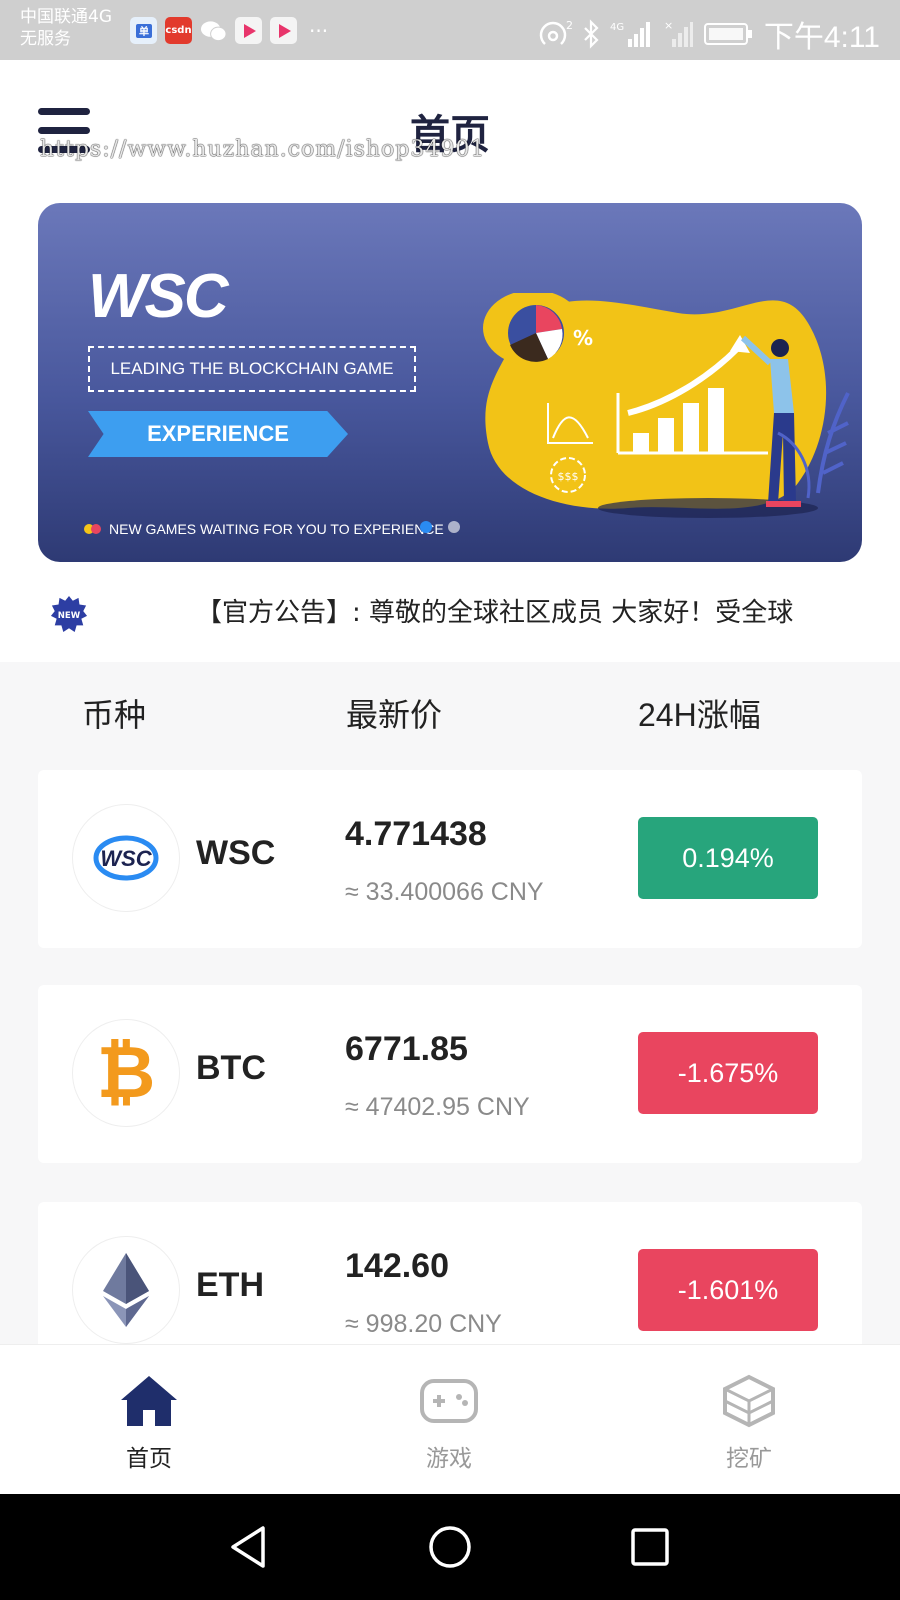 The width and height of the screenshot is (900, 1600). What do you see at coordinates (252, 369) in the screenshot?
I see `banner-lead-text: LEADING THE BLOCKCHAIN GAME` at bounding box center [252, 369].